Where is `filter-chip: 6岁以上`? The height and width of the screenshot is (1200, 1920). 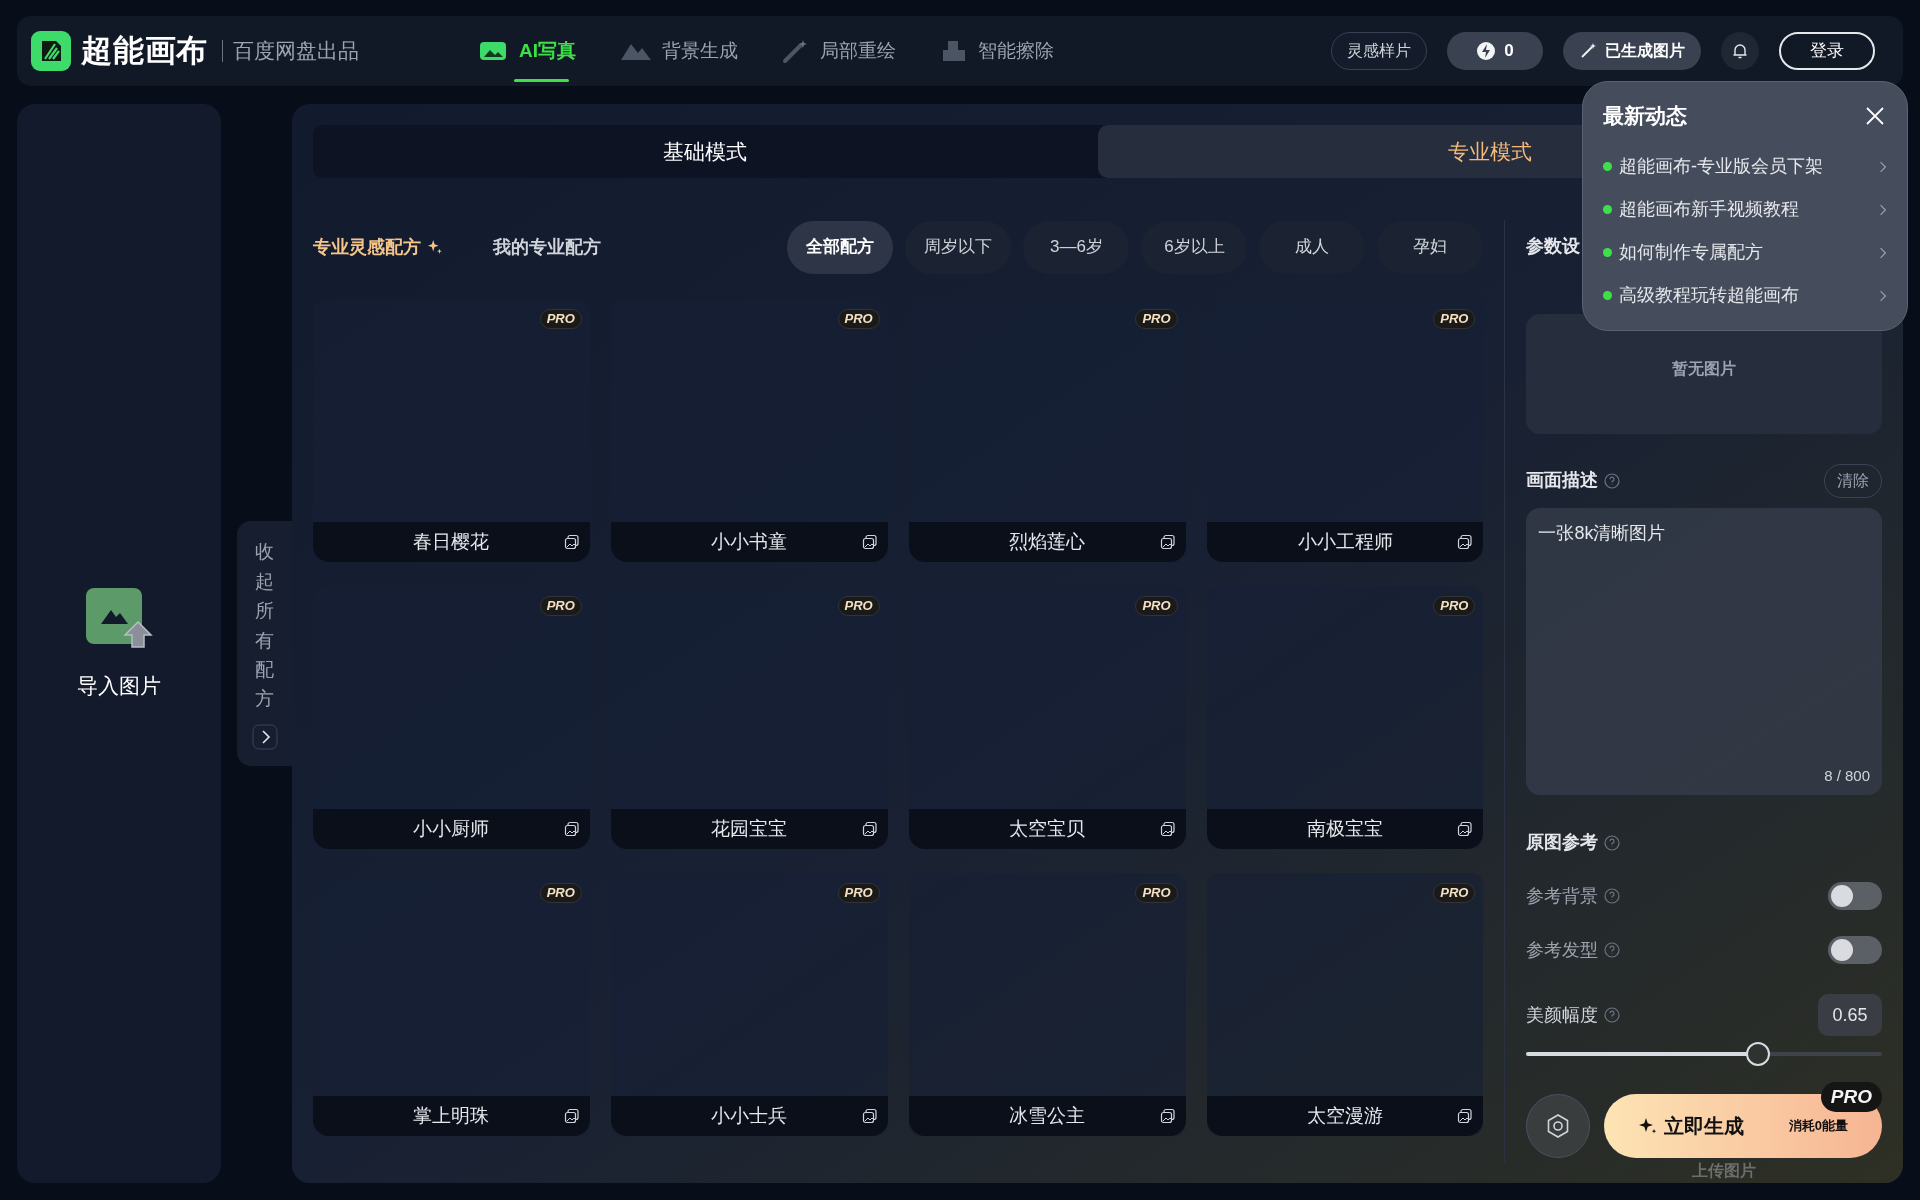
filter-chip: 6岁以上 is located at coordinates (1194, 247).